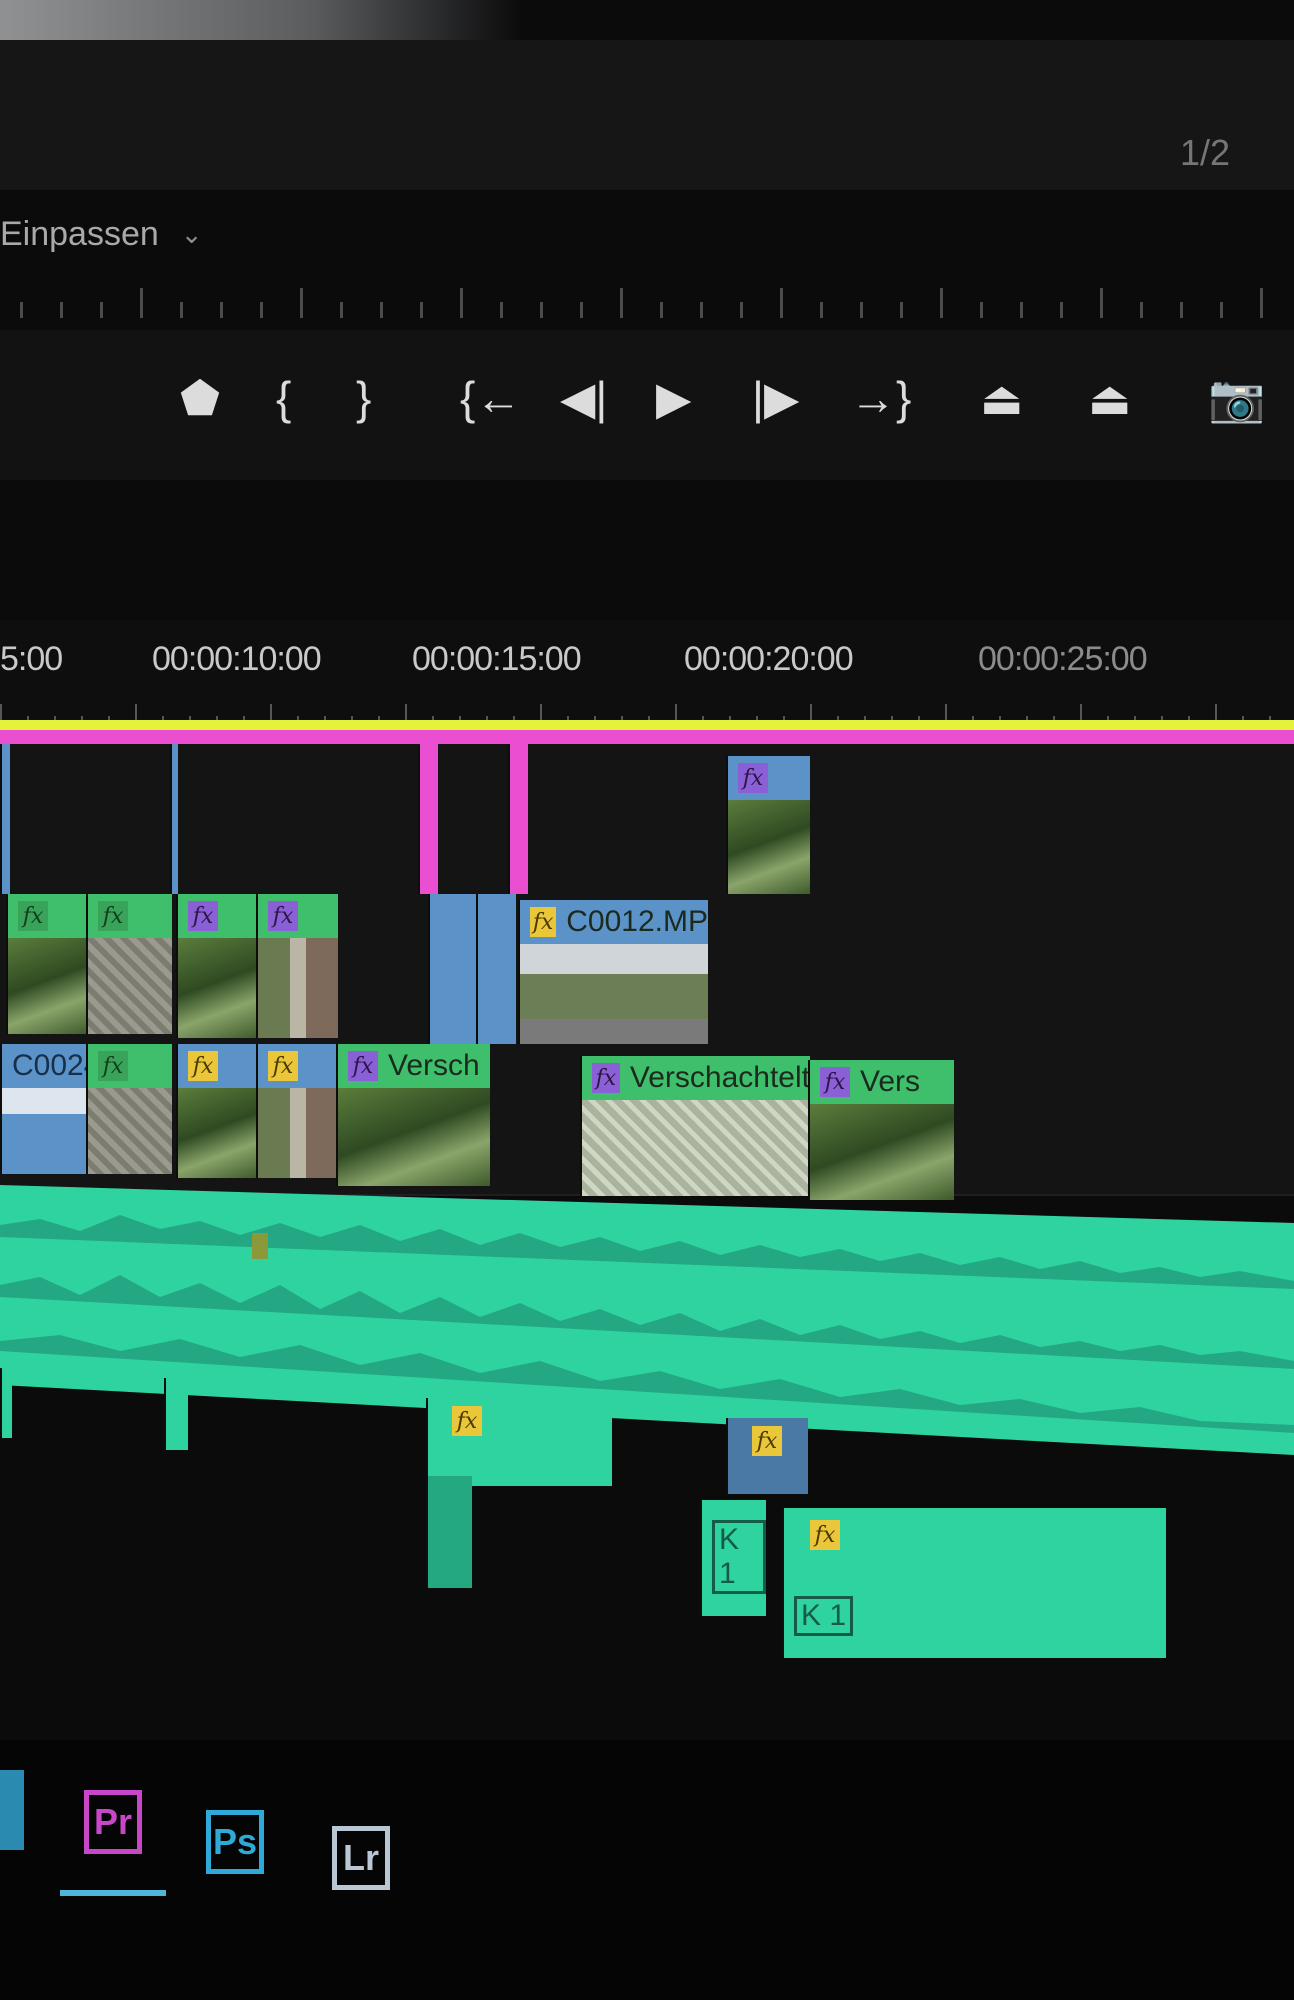  What do you see at coordinates (434, 1065) in the screenshot?
I see `clip-name: Versch` at bounding box center [434, 1065].